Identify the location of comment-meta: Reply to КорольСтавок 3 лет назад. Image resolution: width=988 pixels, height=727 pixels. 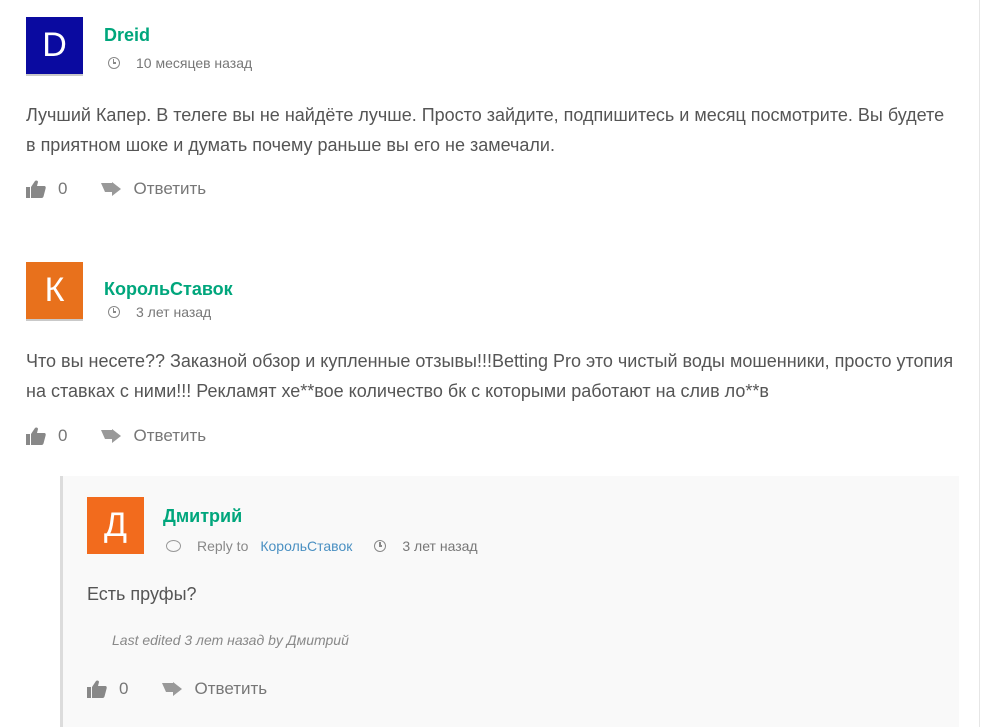
(322, 546).